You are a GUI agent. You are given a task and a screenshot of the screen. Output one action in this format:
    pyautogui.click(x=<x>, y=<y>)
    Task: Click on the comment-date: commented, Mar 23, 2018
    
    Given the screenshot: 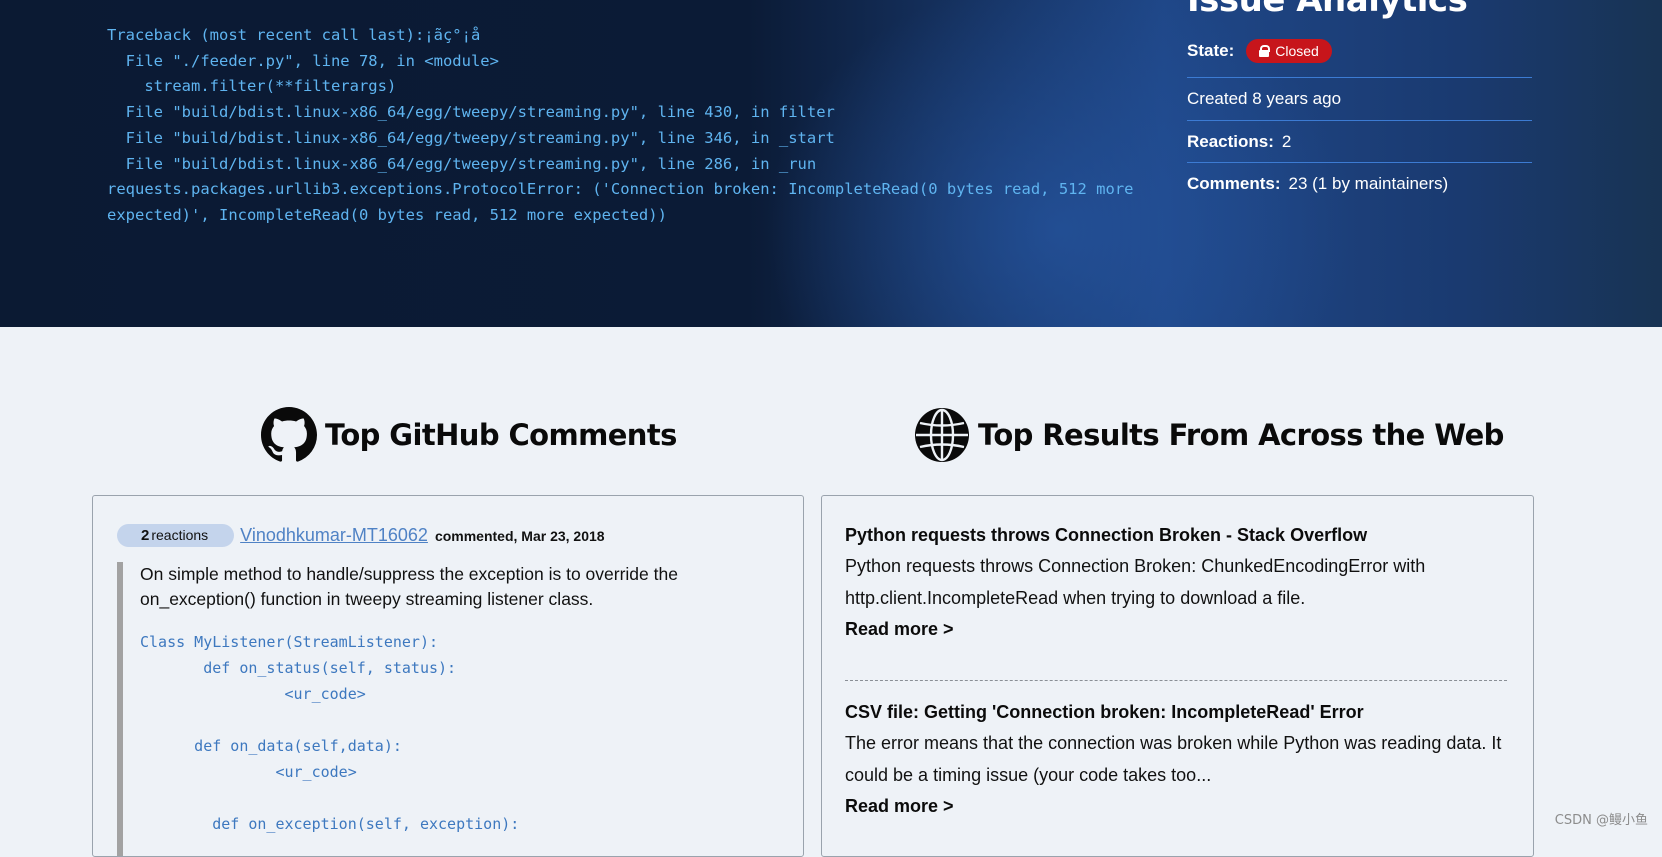 What is the action you would take?
    pyautogui.click(x=519, y=535)
    